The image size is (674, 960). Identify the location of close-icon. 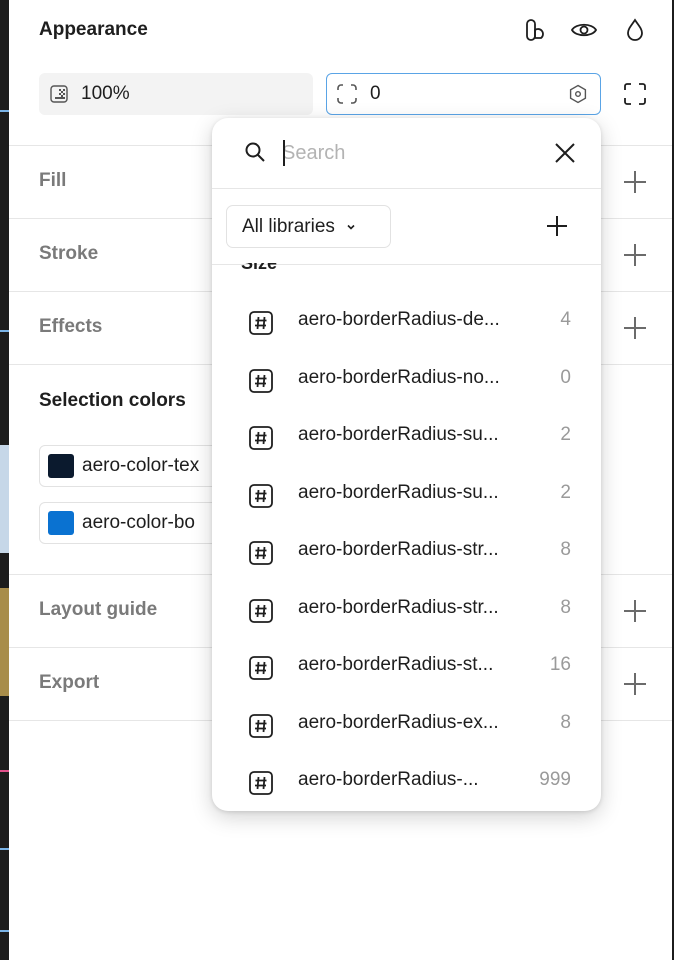
(565, 153).